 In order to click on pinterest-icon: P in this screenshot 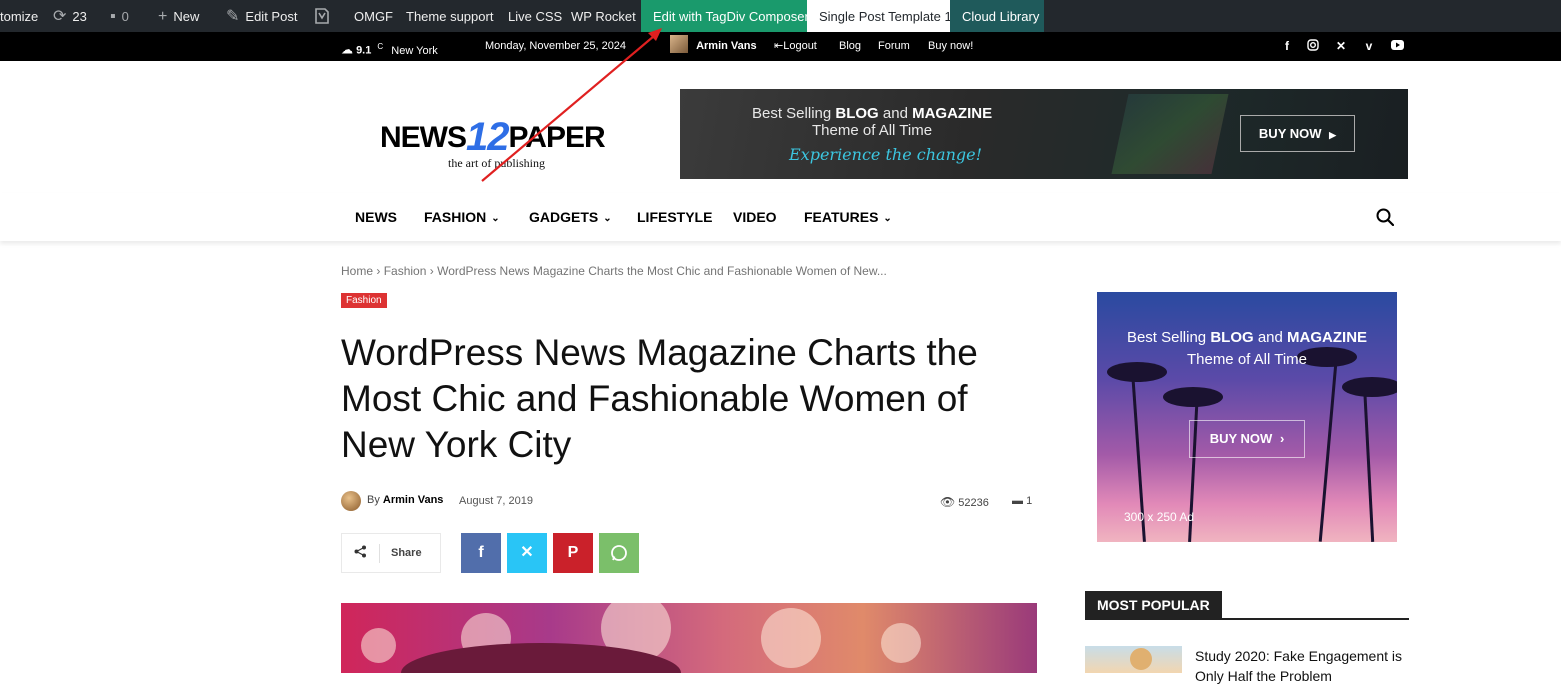, I will do `click(573, 552)`.